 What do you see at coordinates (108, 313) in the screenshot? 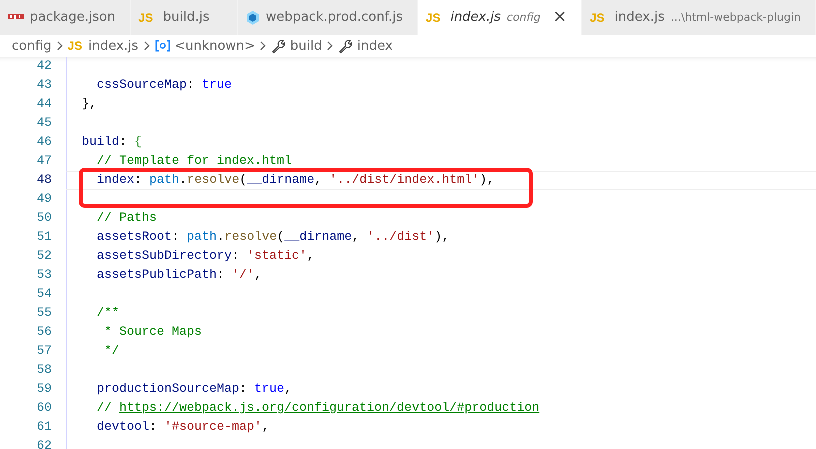
I see `code-line: /**` at bounding box center [108, 313].